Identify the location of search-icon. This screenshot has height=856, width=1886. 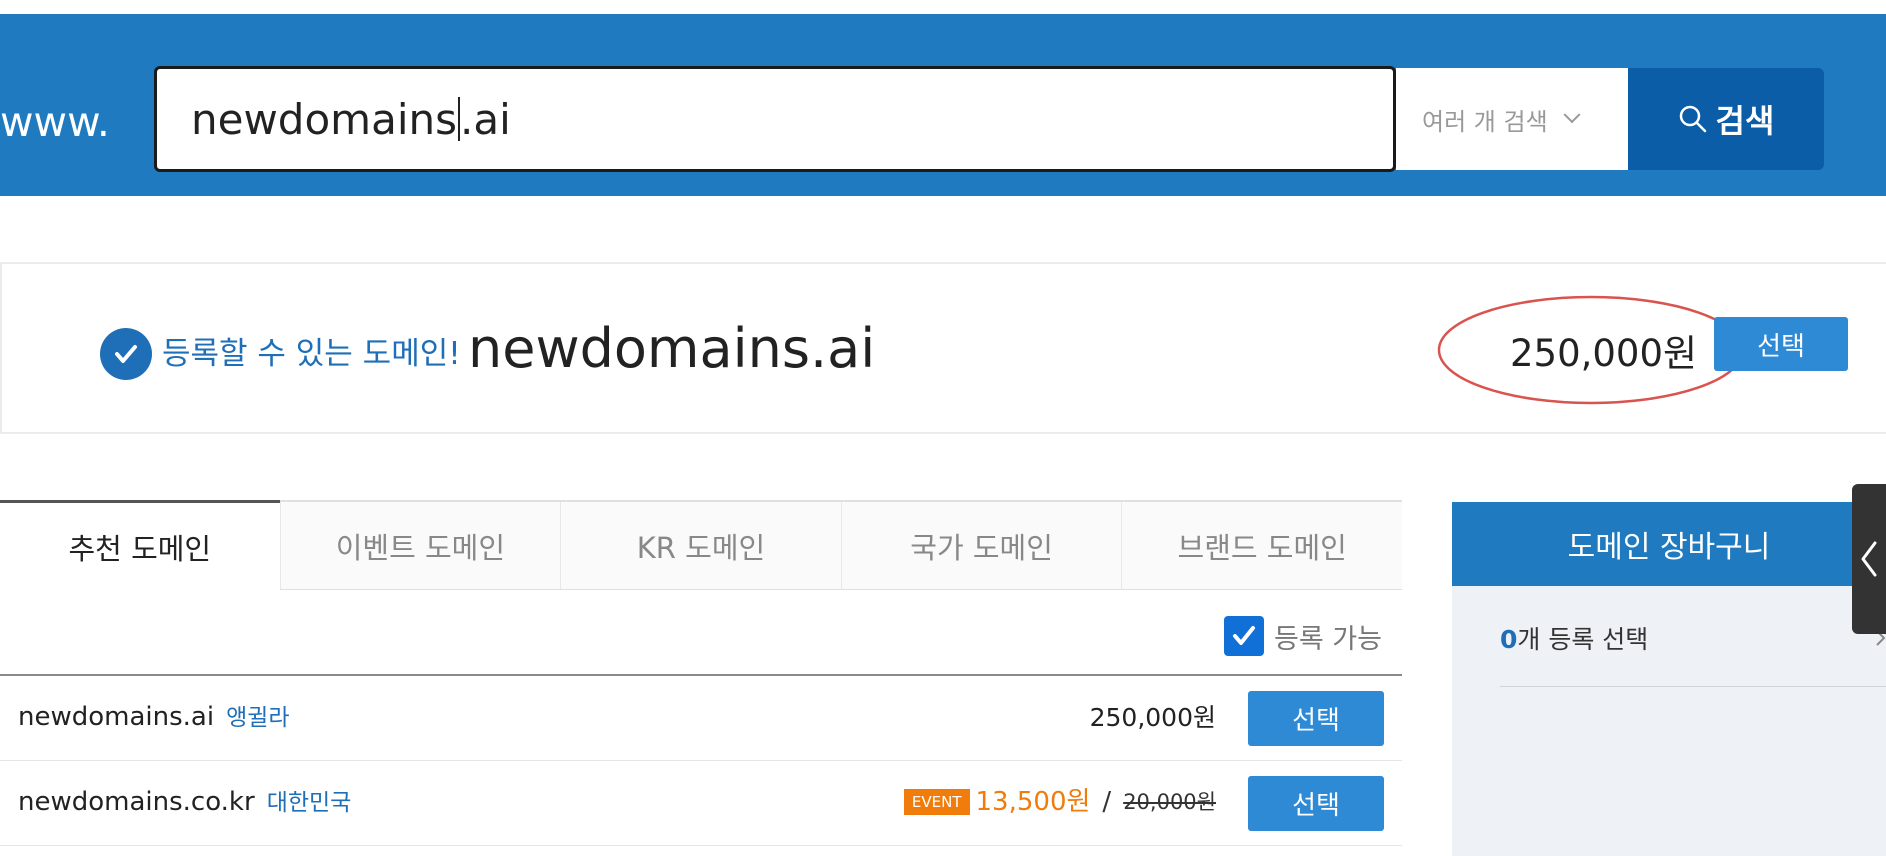
(1692, 119).